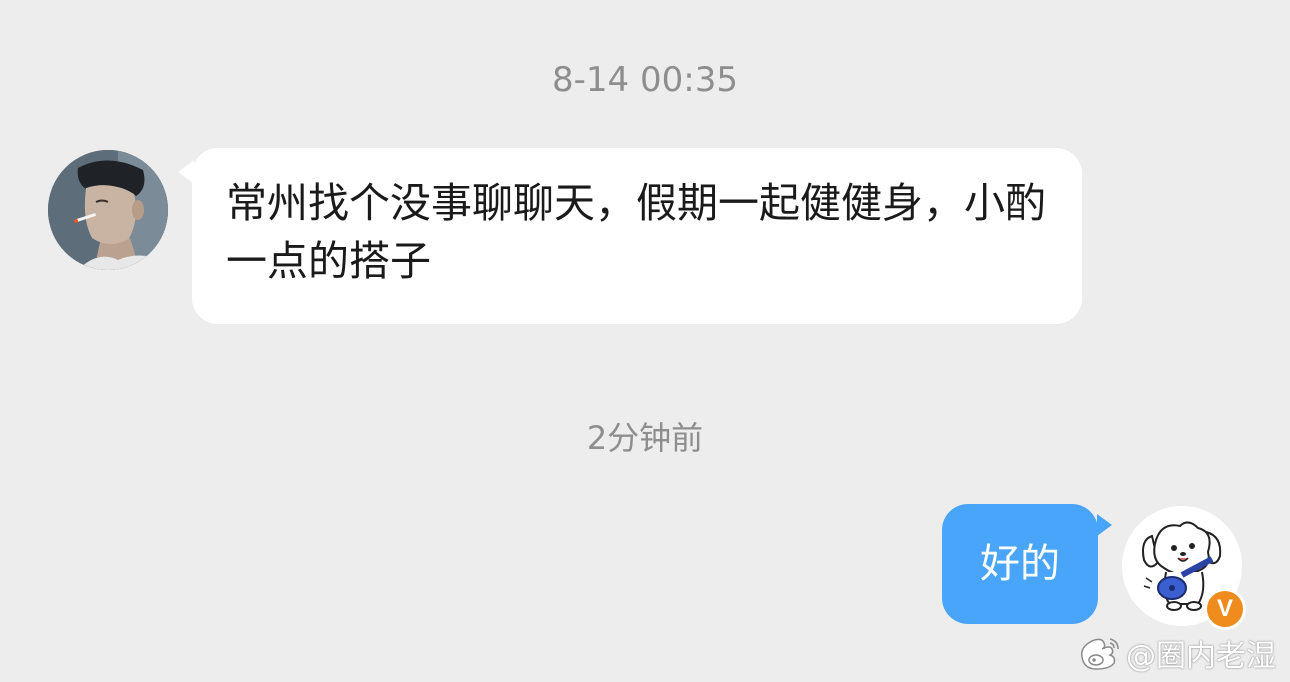 The width and height of the screenshot is (1290, 682). What do you see at coordinates (1020, 564) in the screenshot?
I see `message-bubble-outgoing: 好的` at bounding box center [1020, 564].